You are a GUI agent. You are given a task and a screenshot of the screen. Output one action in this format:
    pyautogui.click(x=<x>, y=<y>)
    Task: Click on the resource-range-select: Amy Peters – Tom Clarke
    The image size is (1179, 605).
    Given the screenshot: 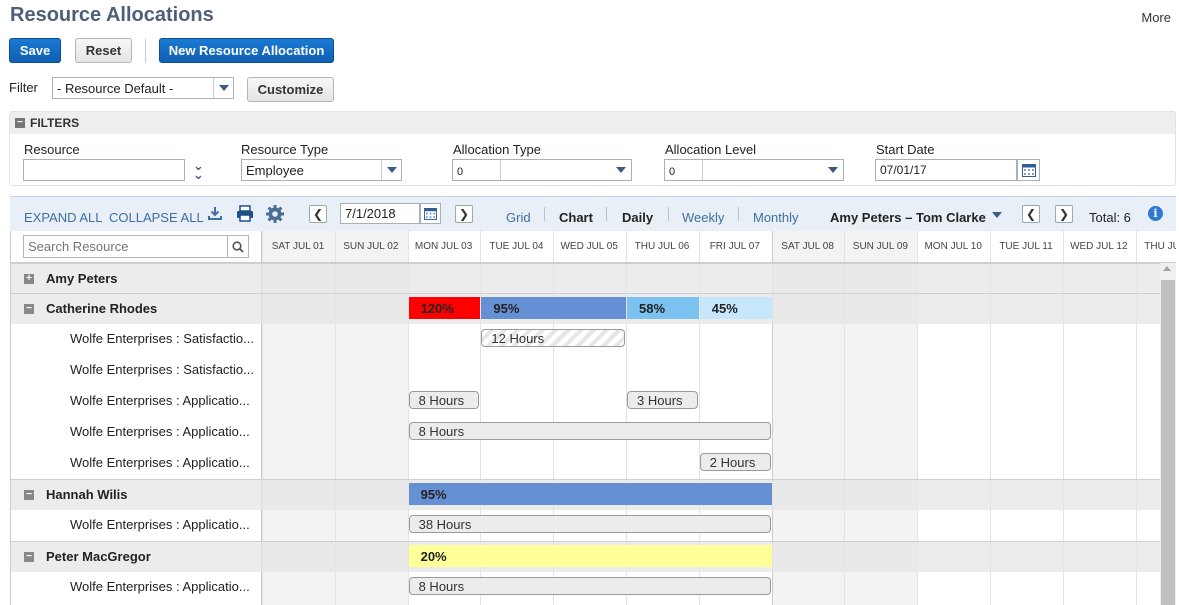 What is the action you would take?
    pyautogui.click(x=908, y=217)
    